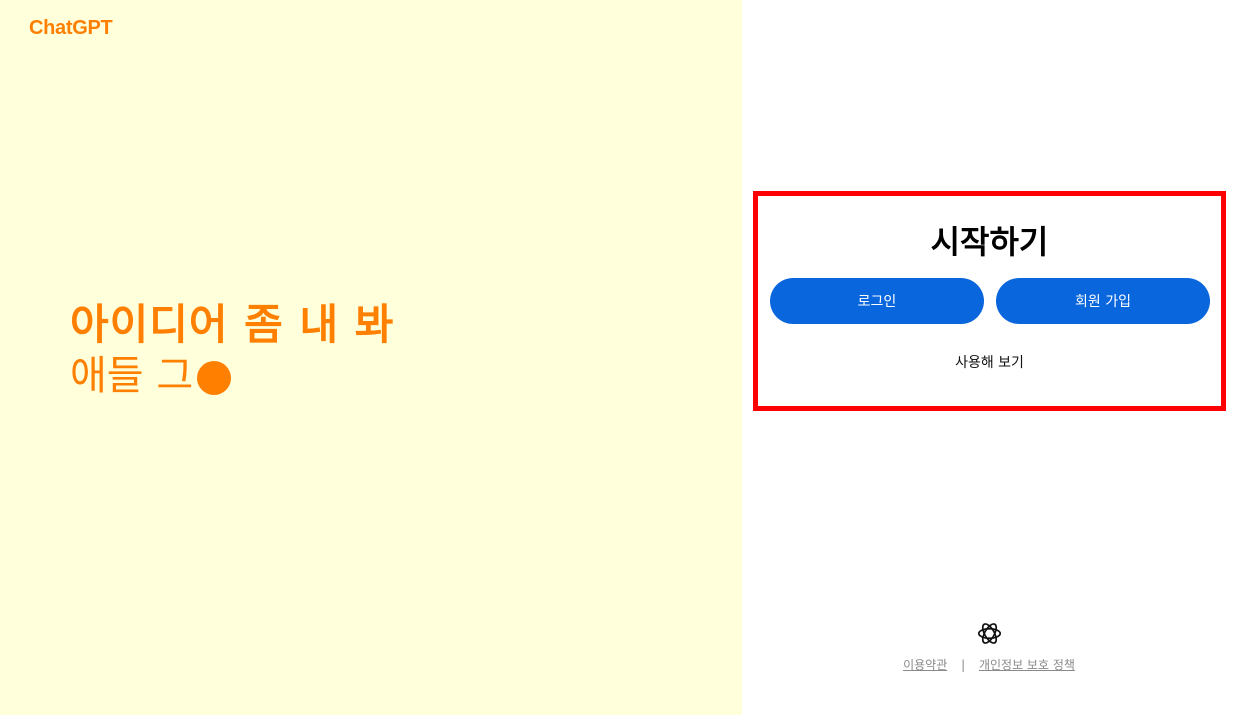 The image size is (1236, 715). I want to click on openai-logo-icon, so click(989, 633).